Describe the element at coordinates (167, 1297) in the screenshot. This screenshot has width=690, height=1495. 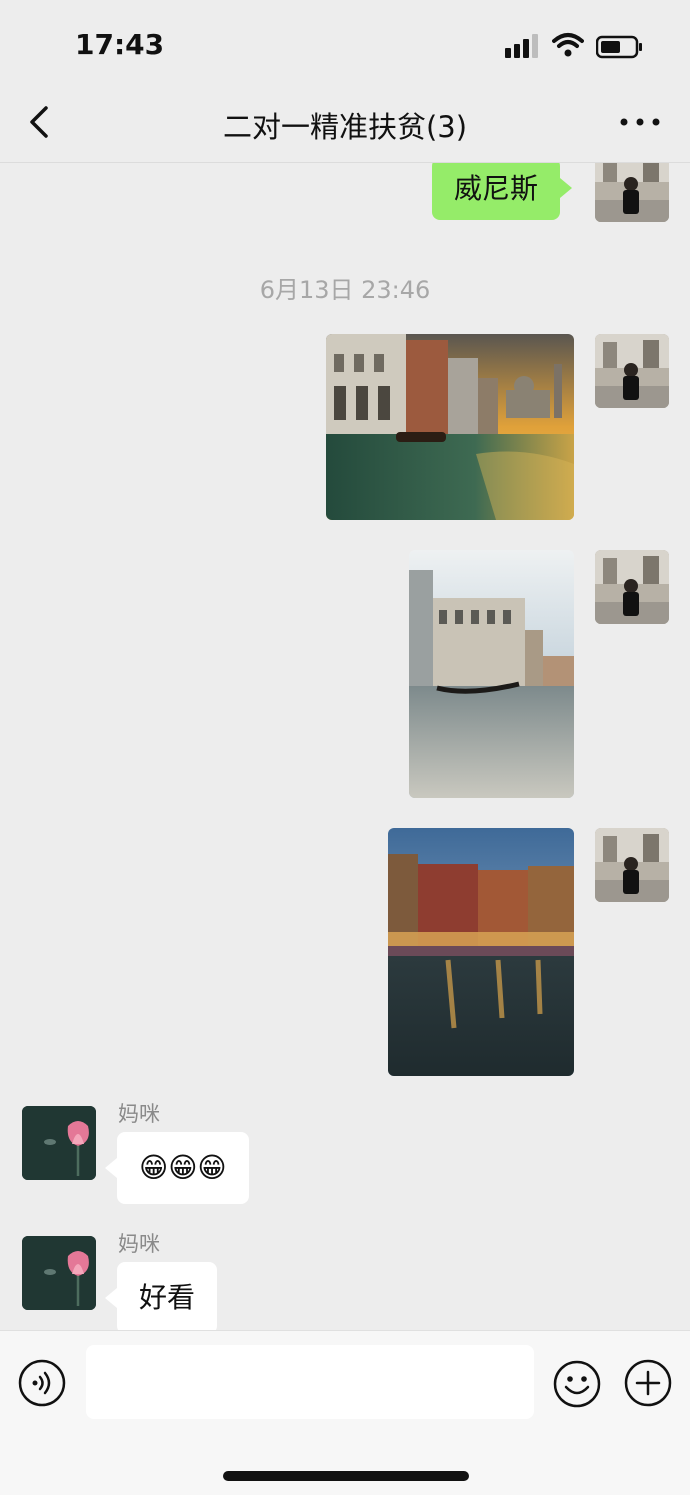
I see `message-text: 好看` at that location.